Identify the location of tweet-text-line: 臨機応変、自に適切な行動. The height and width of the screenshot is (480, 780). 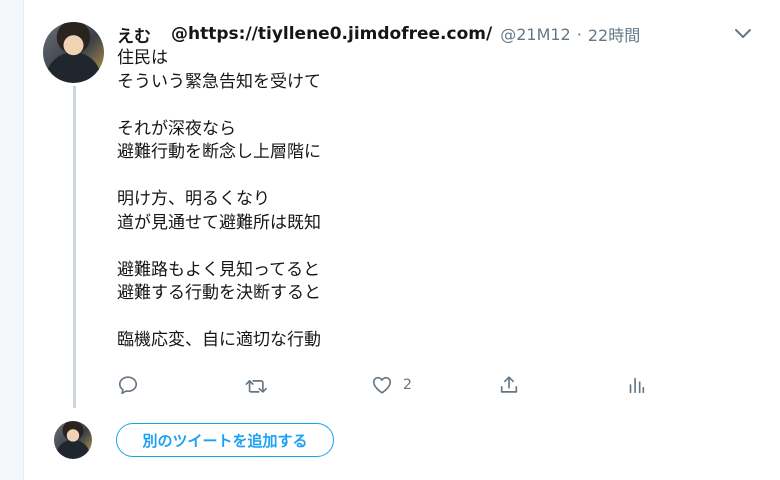
(219, 340).